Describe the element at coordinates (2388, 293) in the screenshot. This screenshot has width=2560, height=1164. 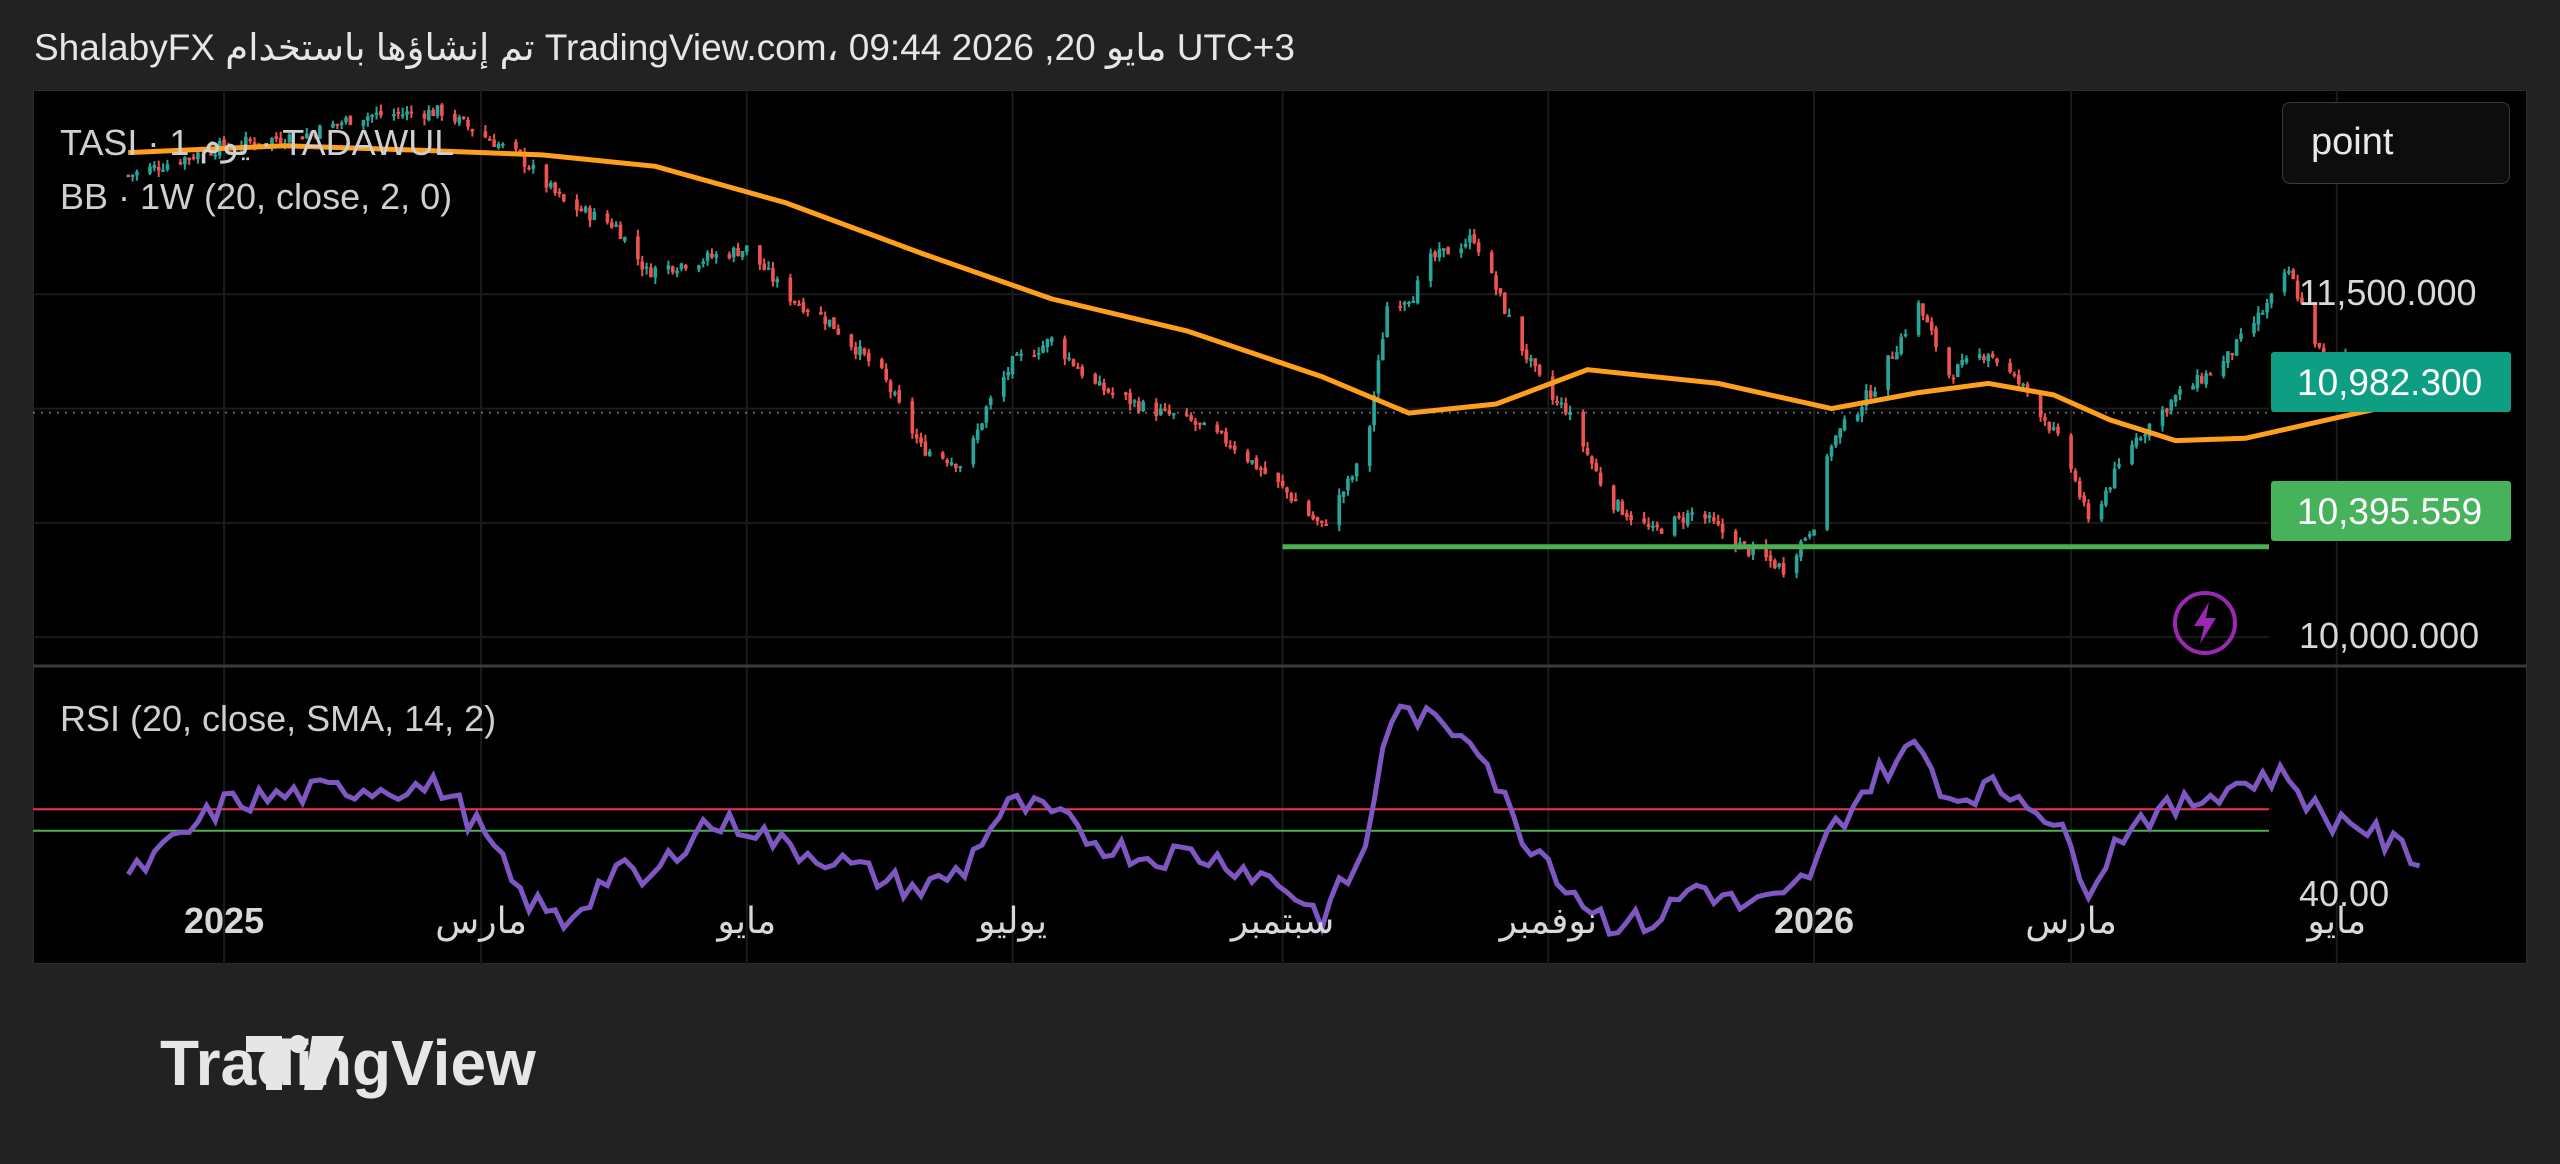
I see `price-tick-label: 11,500.000` at that location.